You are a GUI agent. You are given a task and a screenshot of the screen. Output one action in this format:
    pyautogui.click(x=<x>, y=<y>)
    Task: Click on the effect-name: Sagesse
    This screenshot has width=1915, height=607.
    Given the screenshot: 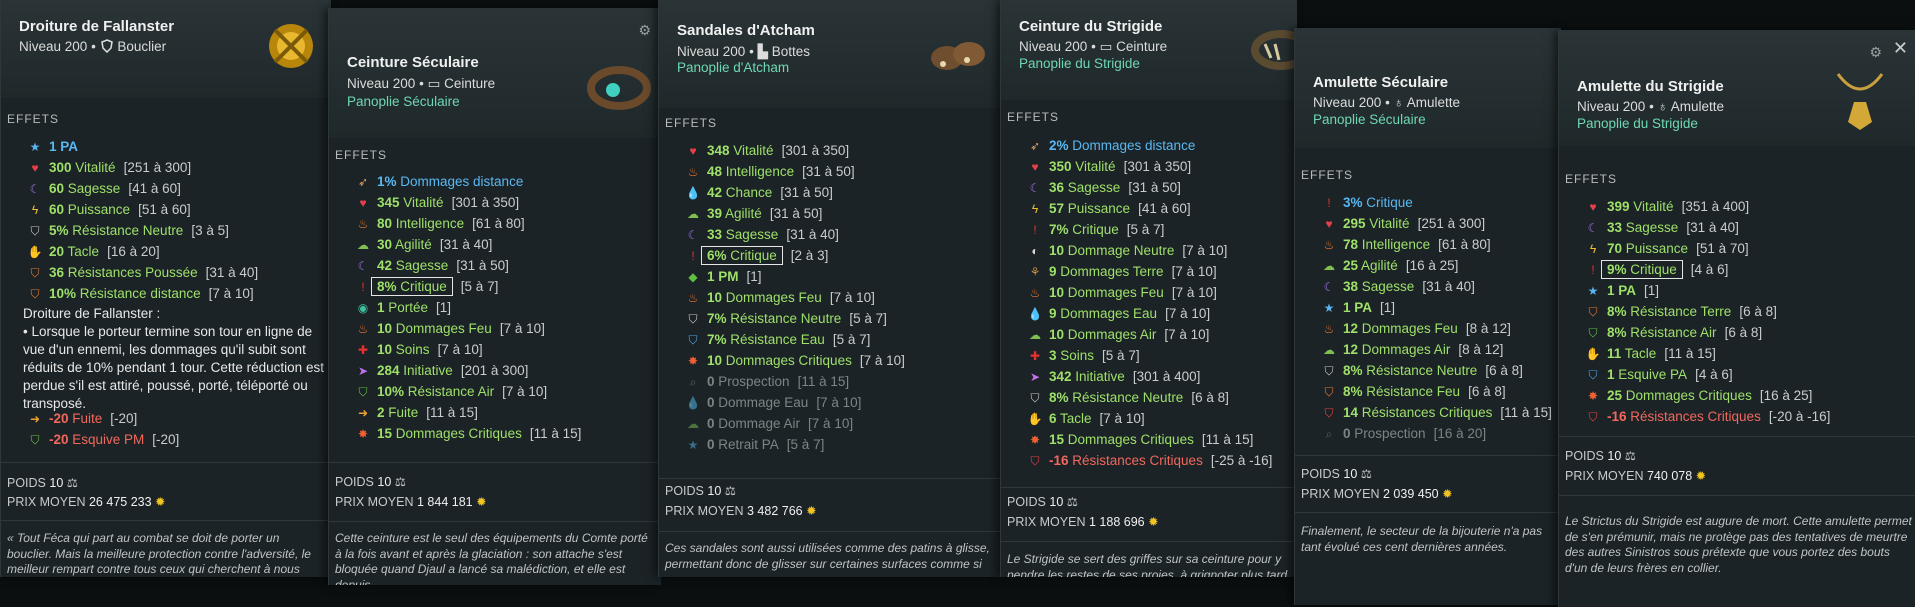 What is the action you would take?
    pyautogui.click(x=1092, y=187)
    